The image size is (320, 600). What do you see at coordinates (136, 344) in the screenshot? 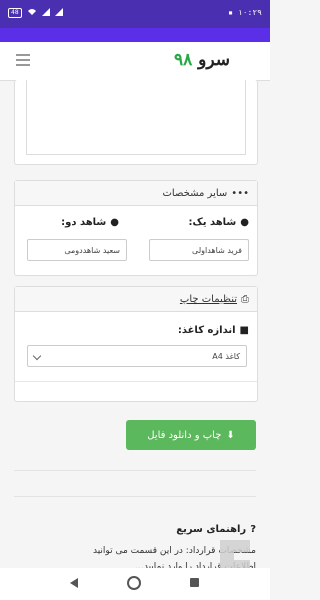
I see `print-settings-card: ⎙ تنظیمات چاپ ■ اندازه کاغذ: کاغذ A4` at bounding box center [136, 344].